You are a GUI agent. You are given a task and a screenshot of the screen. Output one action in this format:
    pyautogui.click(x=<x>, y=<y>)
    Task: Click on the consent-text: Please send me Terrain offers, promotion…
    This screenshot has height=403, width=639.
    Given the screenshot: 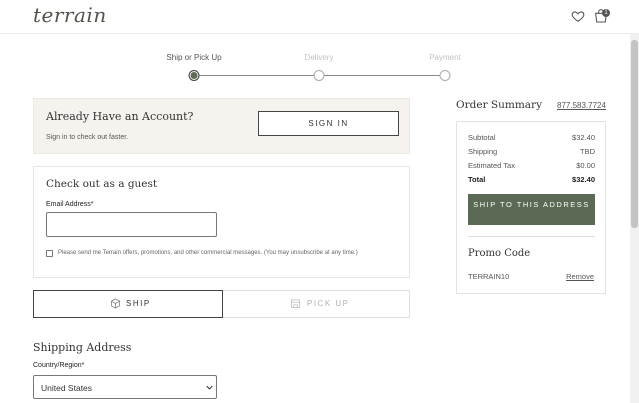 What is the action you would take?
    pyautogui.click(x=208, y=253)
    